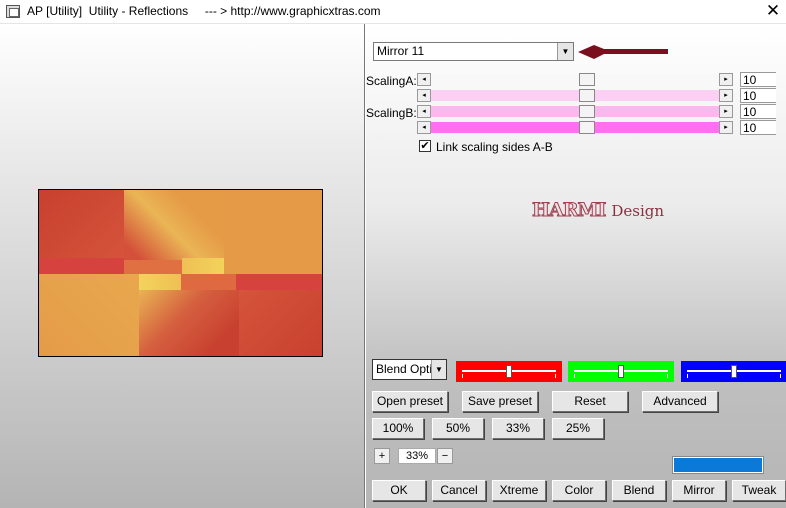 This screenshot has height=508, width=786. I want to click on scaling-a-slider-2: ◂ ▸, so click(575, 95).